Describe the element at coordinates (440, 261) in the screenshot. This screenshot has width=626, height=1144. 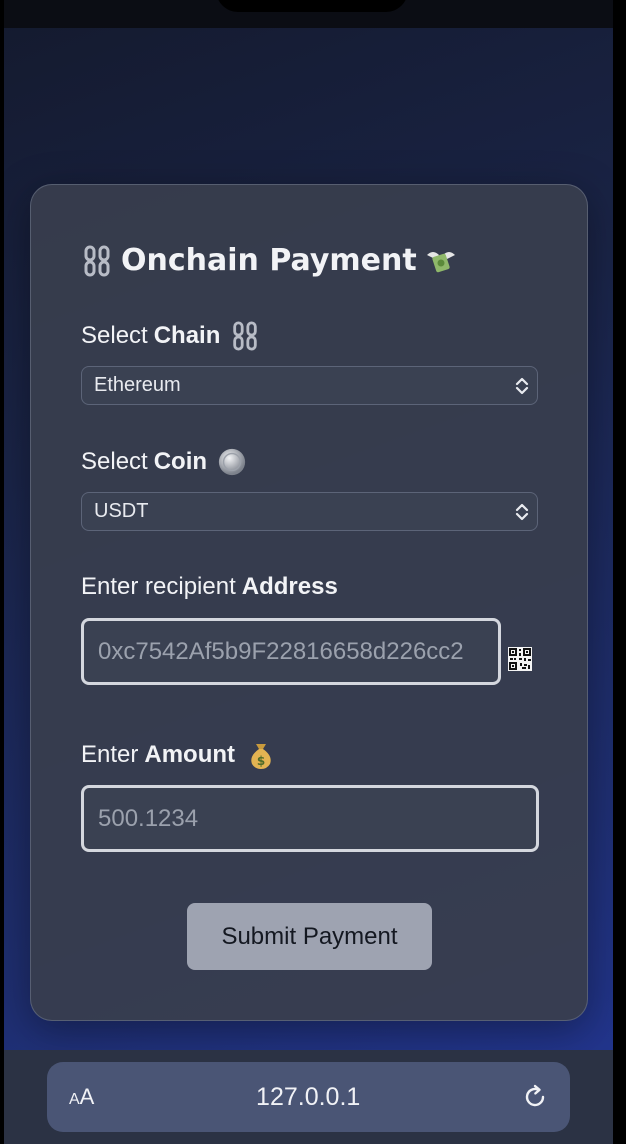
I see `money-wings-icon` at that location.